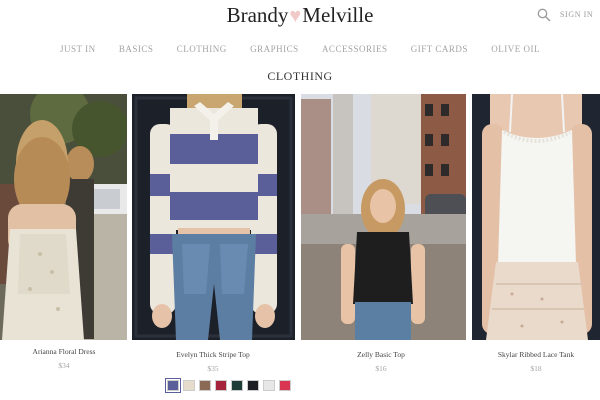 The image size is (600, 400). Describe the element at coordinates (439, 49) in the screenshot. I see `nav-item-gift-cards: GIFT CARDS` at that location.